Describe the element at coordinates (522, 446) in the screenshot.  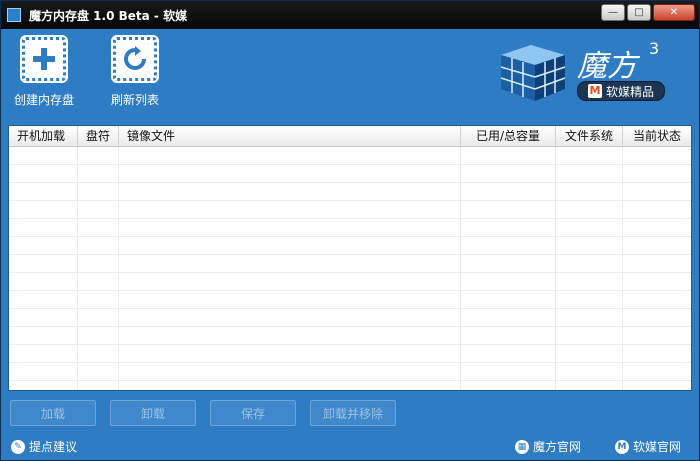
I see `grid-icon: ▦` at that location.